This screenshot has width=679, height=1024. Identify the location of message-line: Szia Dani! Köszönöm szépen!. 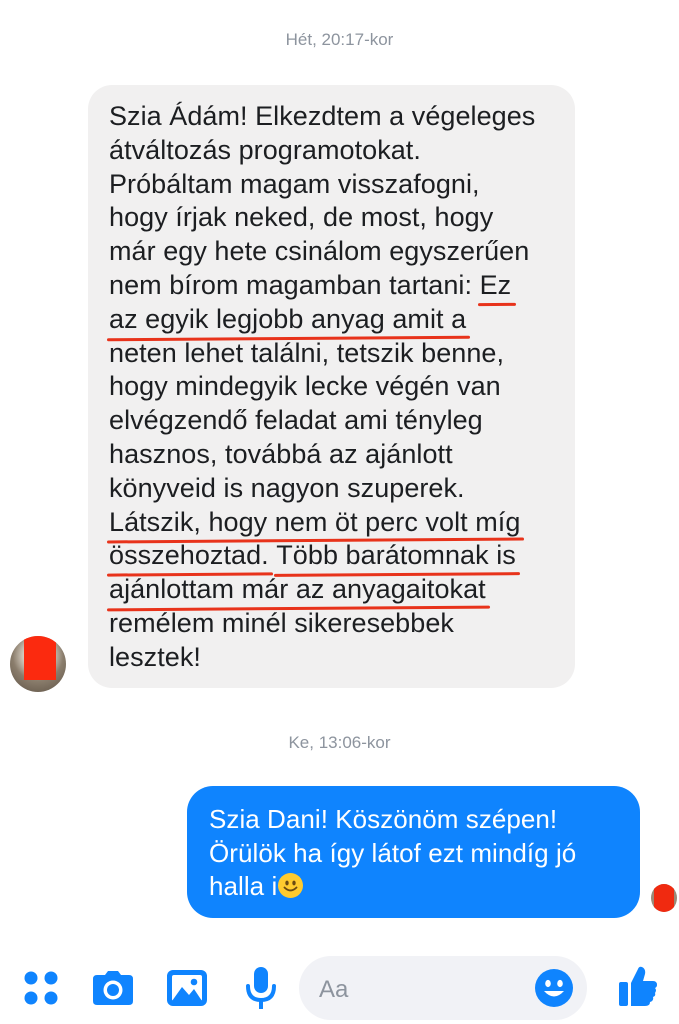
(383, 819).